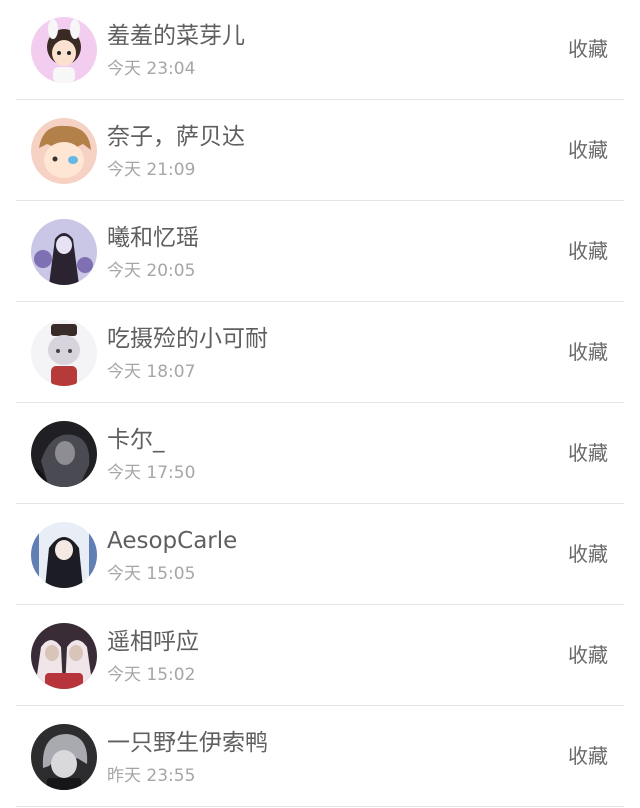  What do you see at coordinates (176, 36) in the screenshot?
I see `user-name: 羞羞的菜芽儿` at bounding box center [176, 36].